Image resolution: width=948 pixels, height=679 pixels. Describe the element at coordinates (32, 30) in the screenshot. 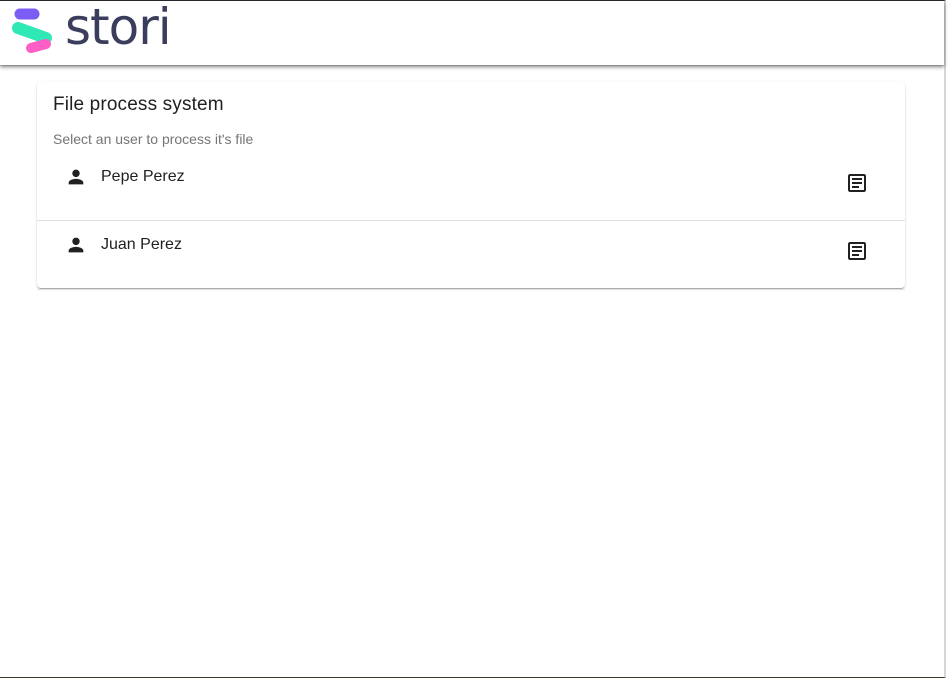

I see `stori-logo-mark-icon` at that location.